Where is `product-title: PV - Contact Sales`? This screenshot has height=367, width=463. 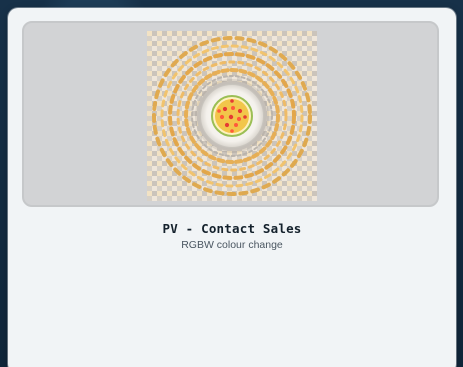 product-title: PV - Contact Sales is located at coordinates (232, 228).